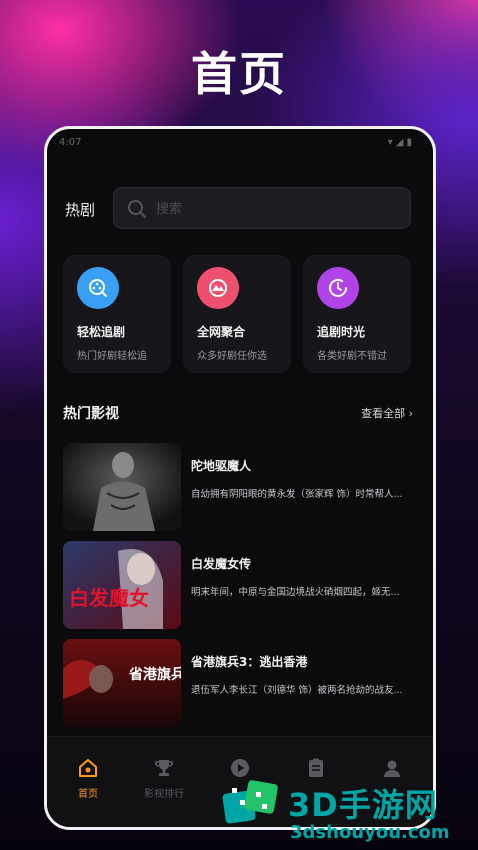 Image resolution: width=478 pixels, height=850 pixels. I want to click on feature-desc: 热门好剧轻松追, so click(112, 356).